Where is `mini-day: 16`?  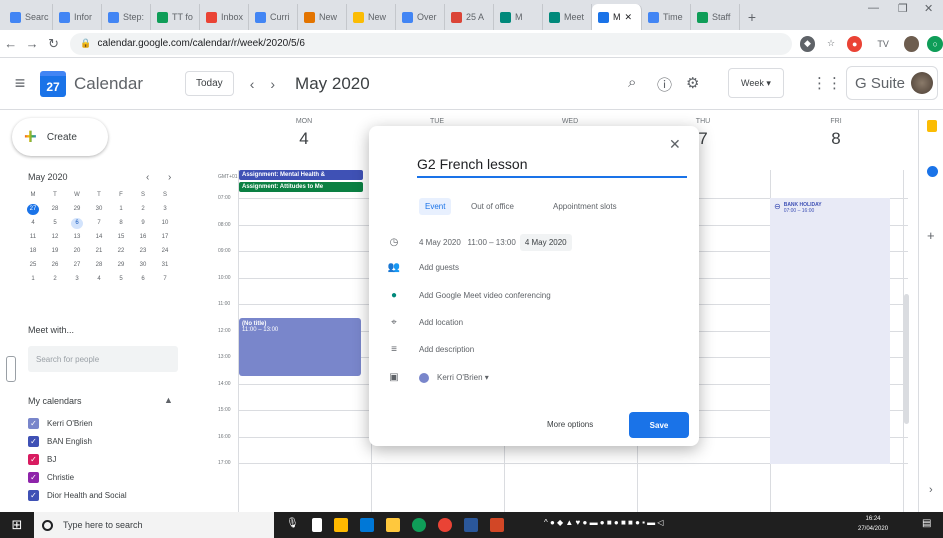 mini-day: 16 is located at coordinates (143, 237).